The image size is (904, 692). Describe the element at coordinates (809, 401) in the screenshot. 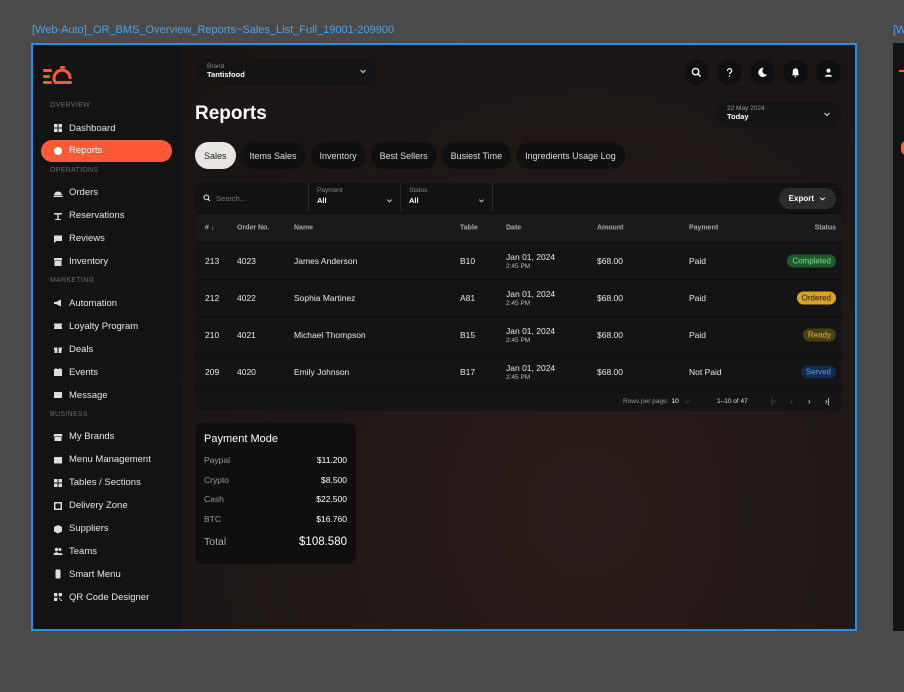

I see `next-page-icon: ›` at that location.